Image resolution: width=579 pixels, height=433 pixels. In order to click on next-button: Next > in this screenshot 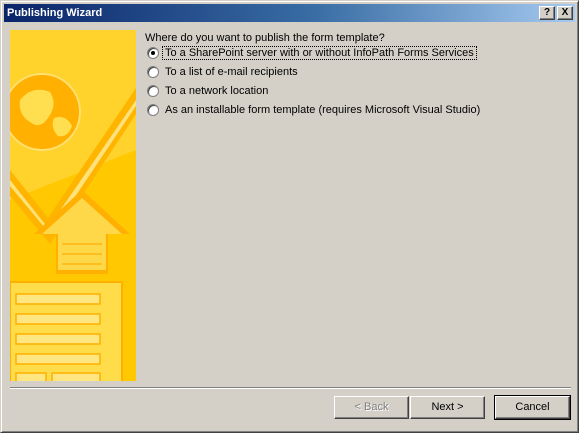, I will do `click(447, 407)`.